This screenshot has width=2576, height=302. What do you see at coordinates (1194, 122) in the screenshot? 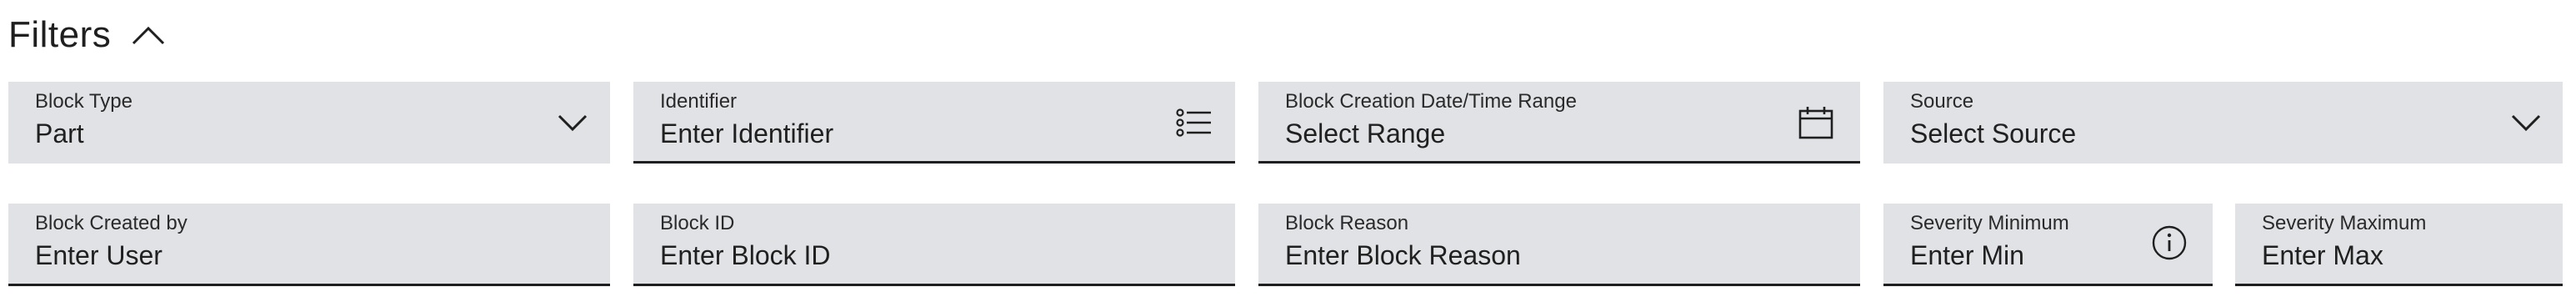
I see `list-icon` at bounding box center [1194, 122].